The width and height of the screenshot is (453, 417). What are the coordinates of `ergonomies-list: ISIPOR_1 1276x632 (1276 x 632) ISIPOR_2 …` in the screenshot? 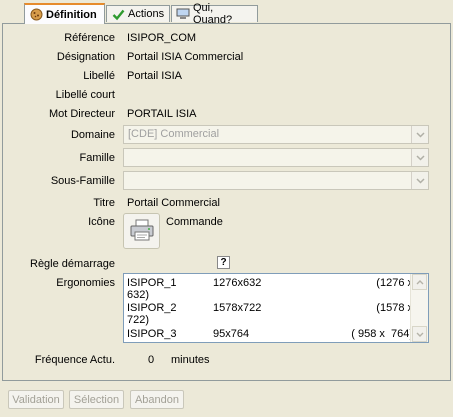 It's located at (276, 308).